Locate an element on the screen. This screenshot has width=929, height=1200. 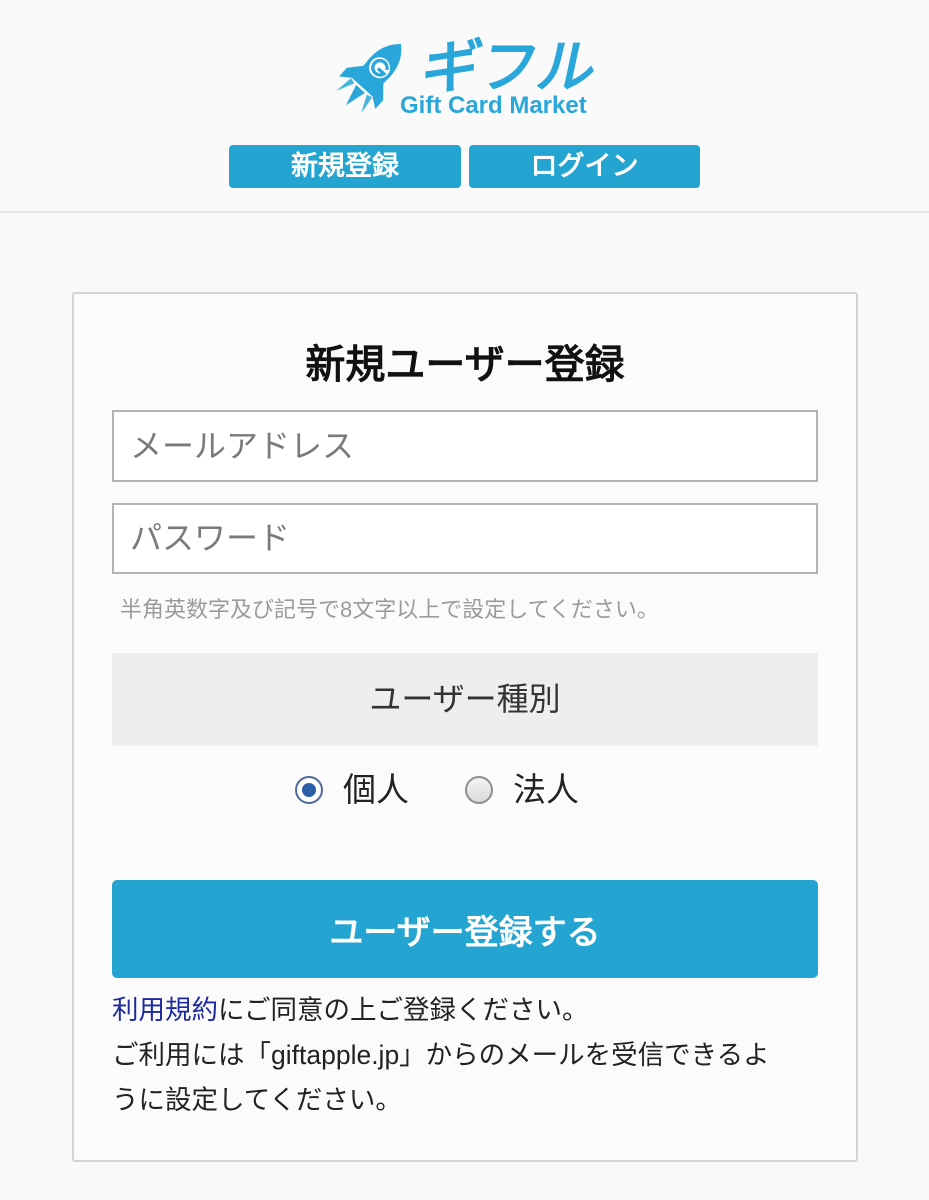
register-submit-button: ユーザー登録する is located at coordinates (465, 929).